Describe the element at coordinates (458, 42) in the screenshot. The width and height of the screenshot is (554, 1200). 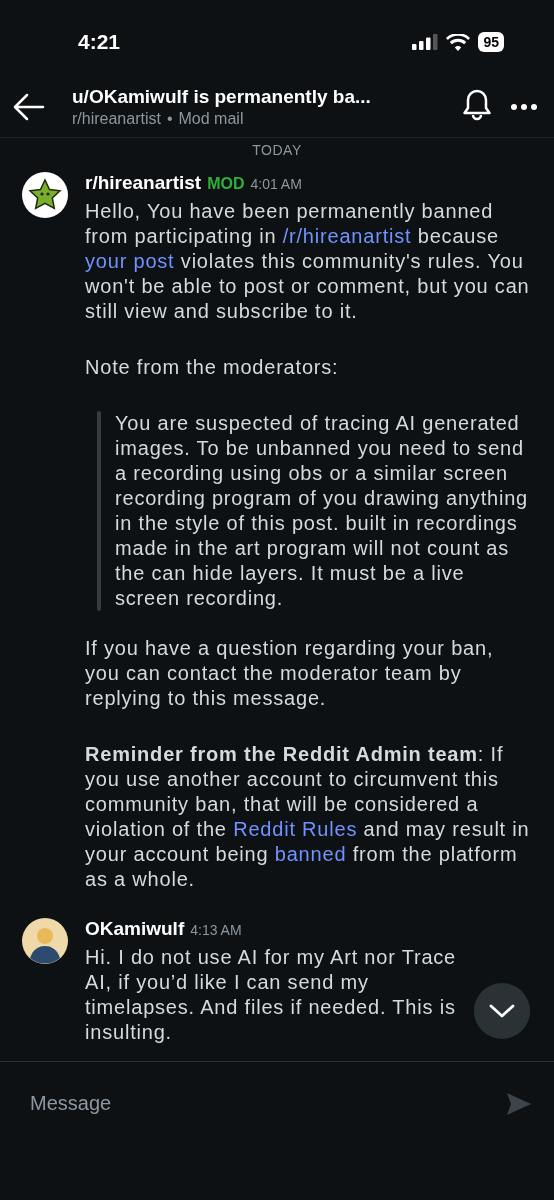
I see `wifi-icon` at that location.